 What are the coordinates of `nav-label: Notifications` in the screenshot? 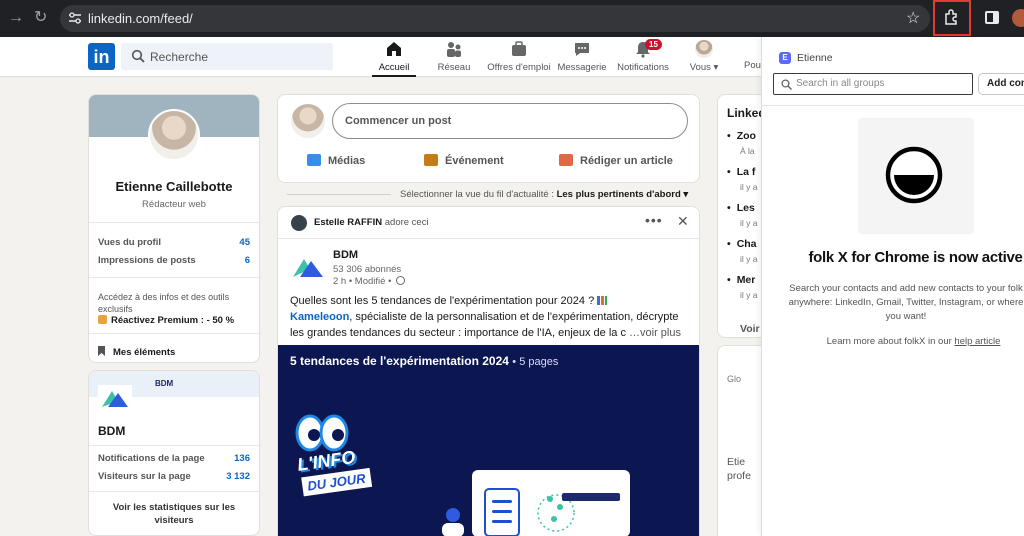 It's located at (643, 67).